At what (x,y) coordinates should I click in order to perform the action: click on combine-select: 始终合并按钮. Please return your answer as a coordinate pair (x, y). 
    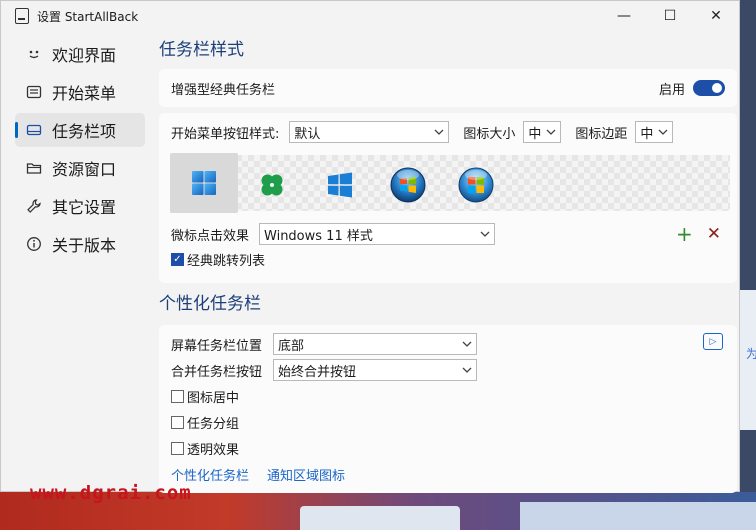
    Looking at the image, I should click on (375, 370).